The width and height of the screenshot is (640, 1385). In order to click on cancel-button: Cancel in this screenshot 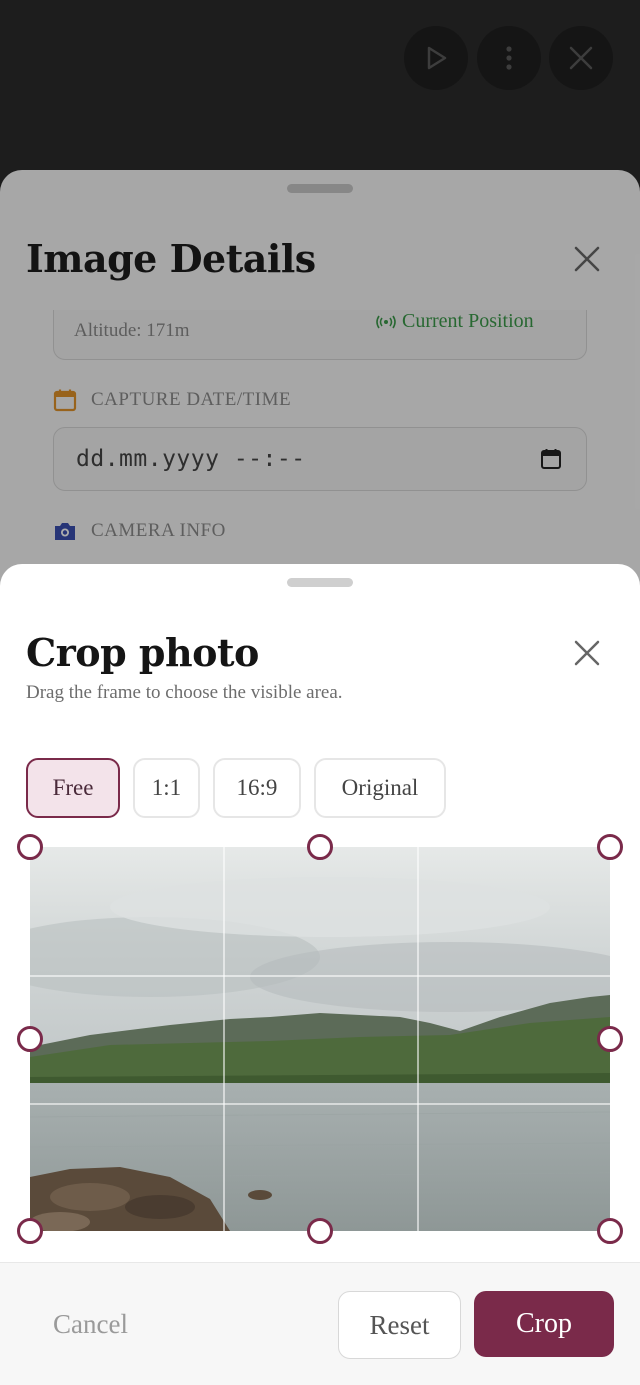, I will do `click(90, 1324)`.